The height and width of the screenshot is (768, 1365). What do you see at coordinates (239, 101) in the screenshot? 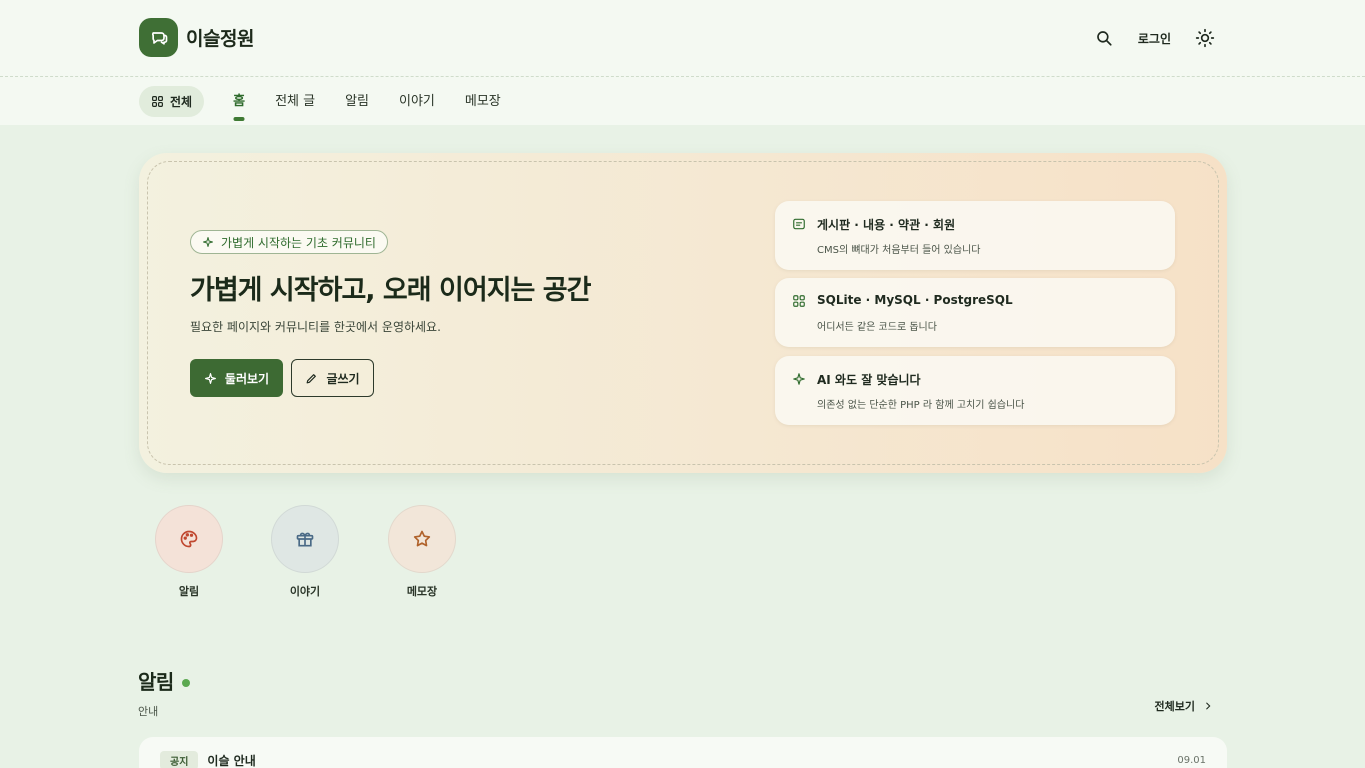
I see `nav-item-home: 홈` at bounding box center [239, 101].